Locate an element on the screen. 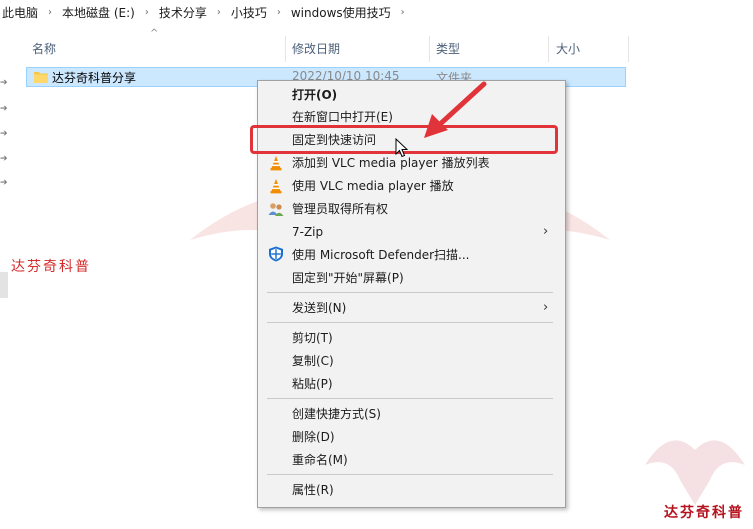 Image resolution: width=753 pixels, height=529 pixels. file-name: 达芬奇科普分享 is located at coordinates (94, 77).